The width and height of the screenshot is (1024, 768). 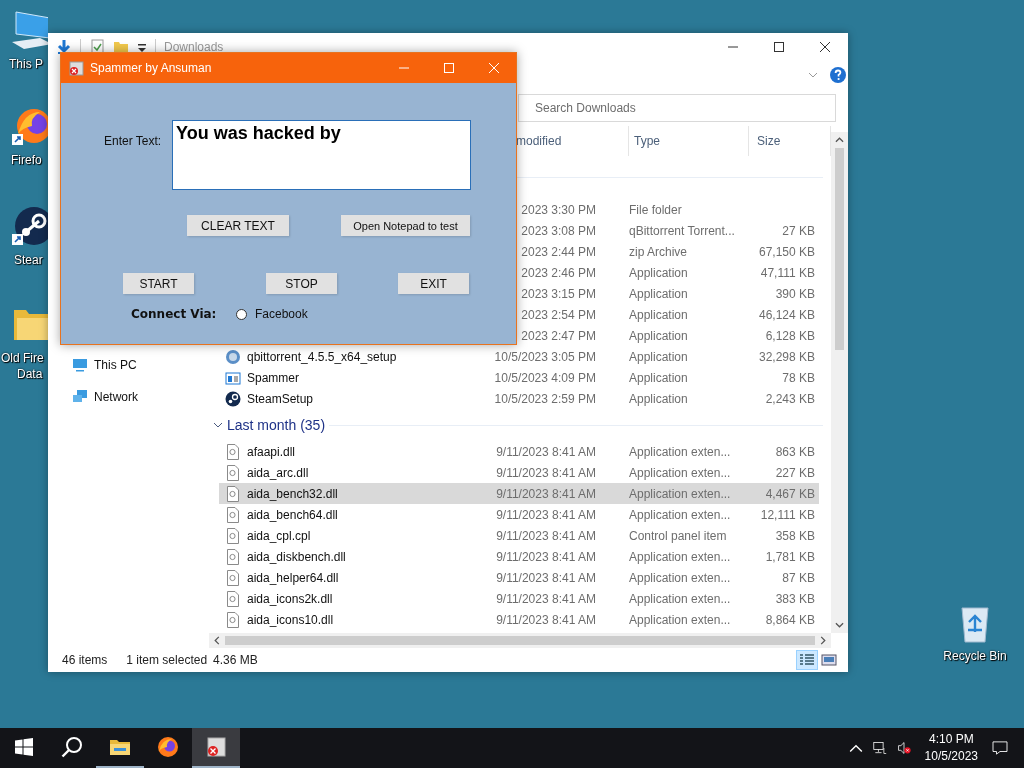 I want to click on application-icon, so click(x=233, y=377).